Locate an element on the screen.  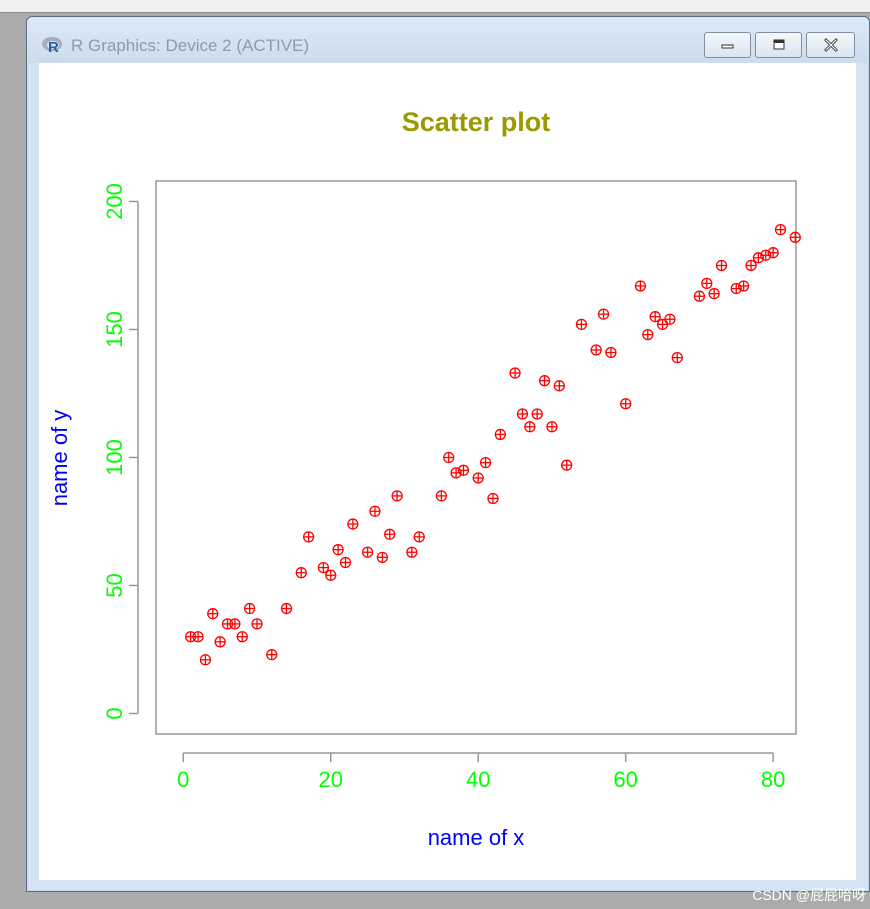
svg-text: R is located at coordinates (53, 47).